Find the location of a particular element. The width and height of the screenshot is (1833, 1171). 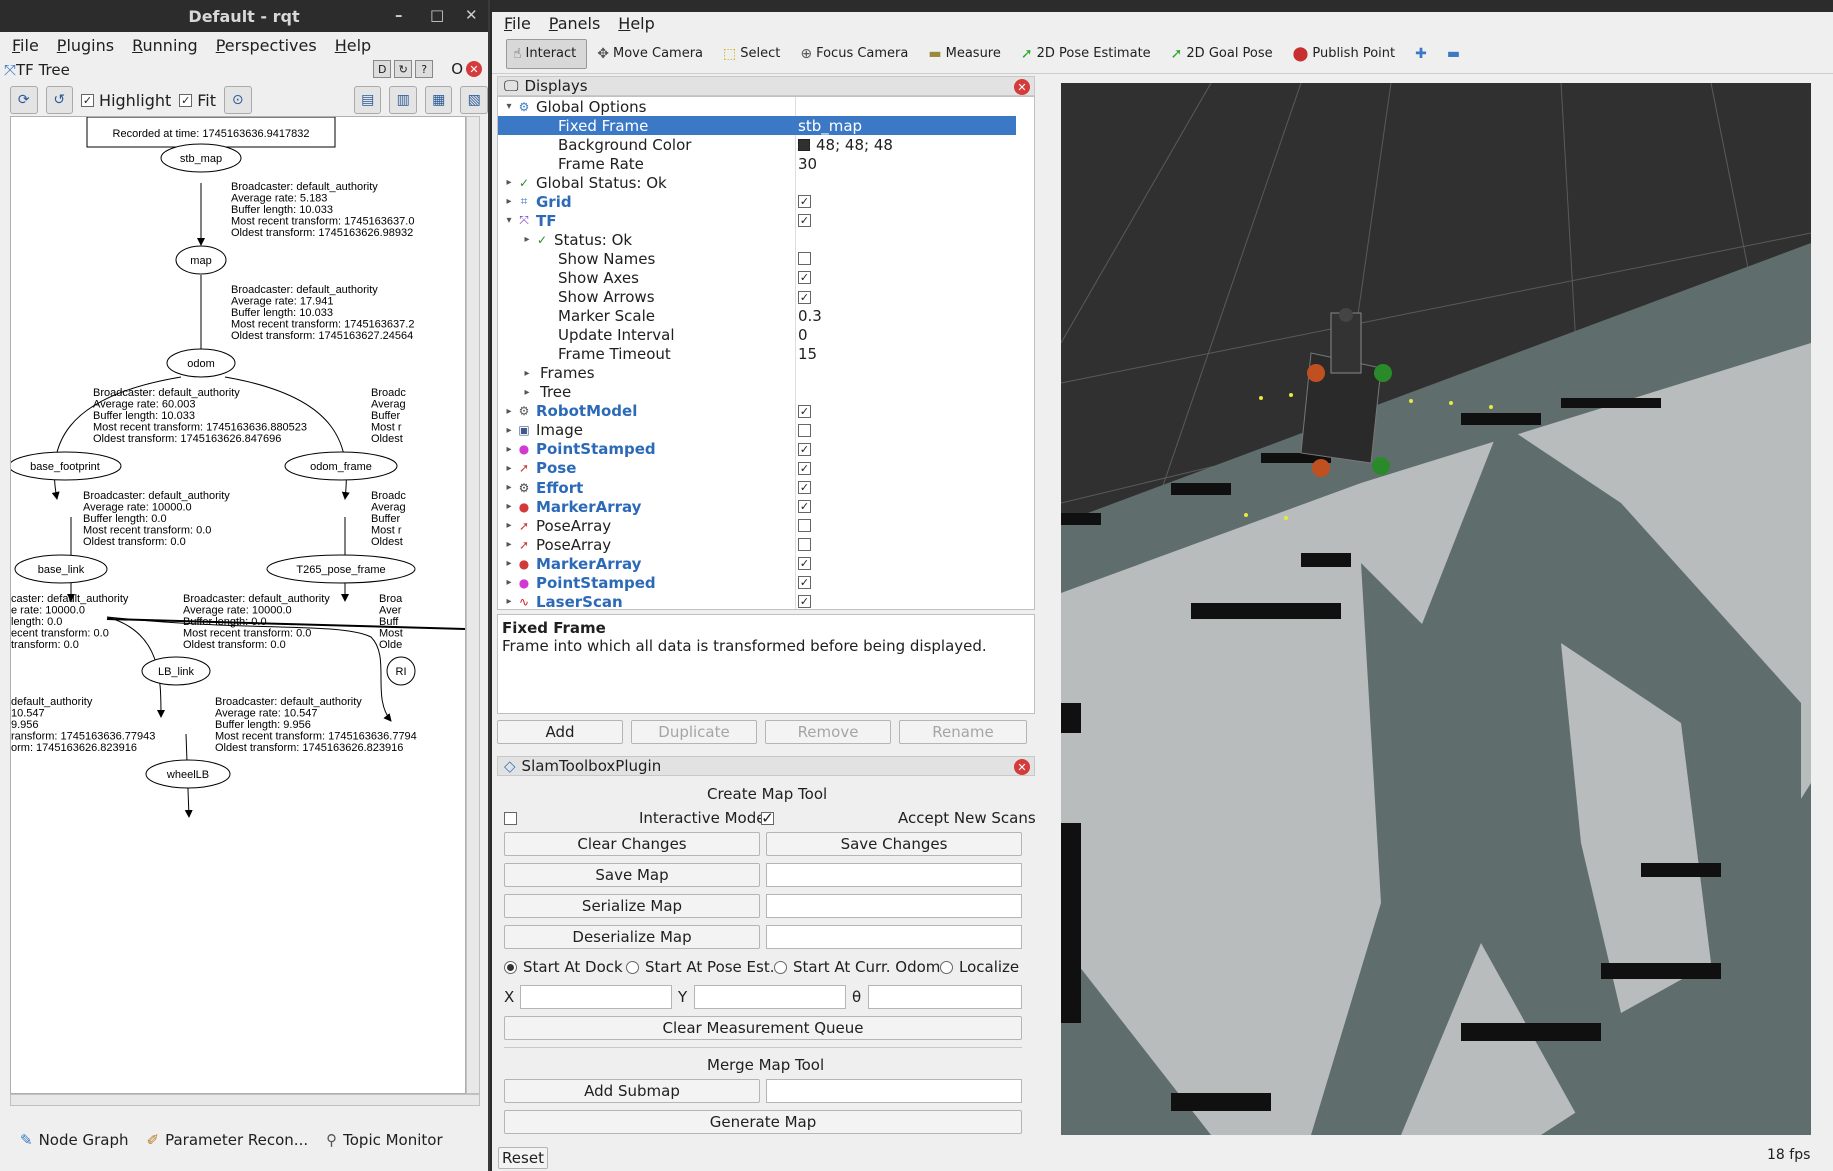

deserialize-map-input is located at coordinates (894, 937).